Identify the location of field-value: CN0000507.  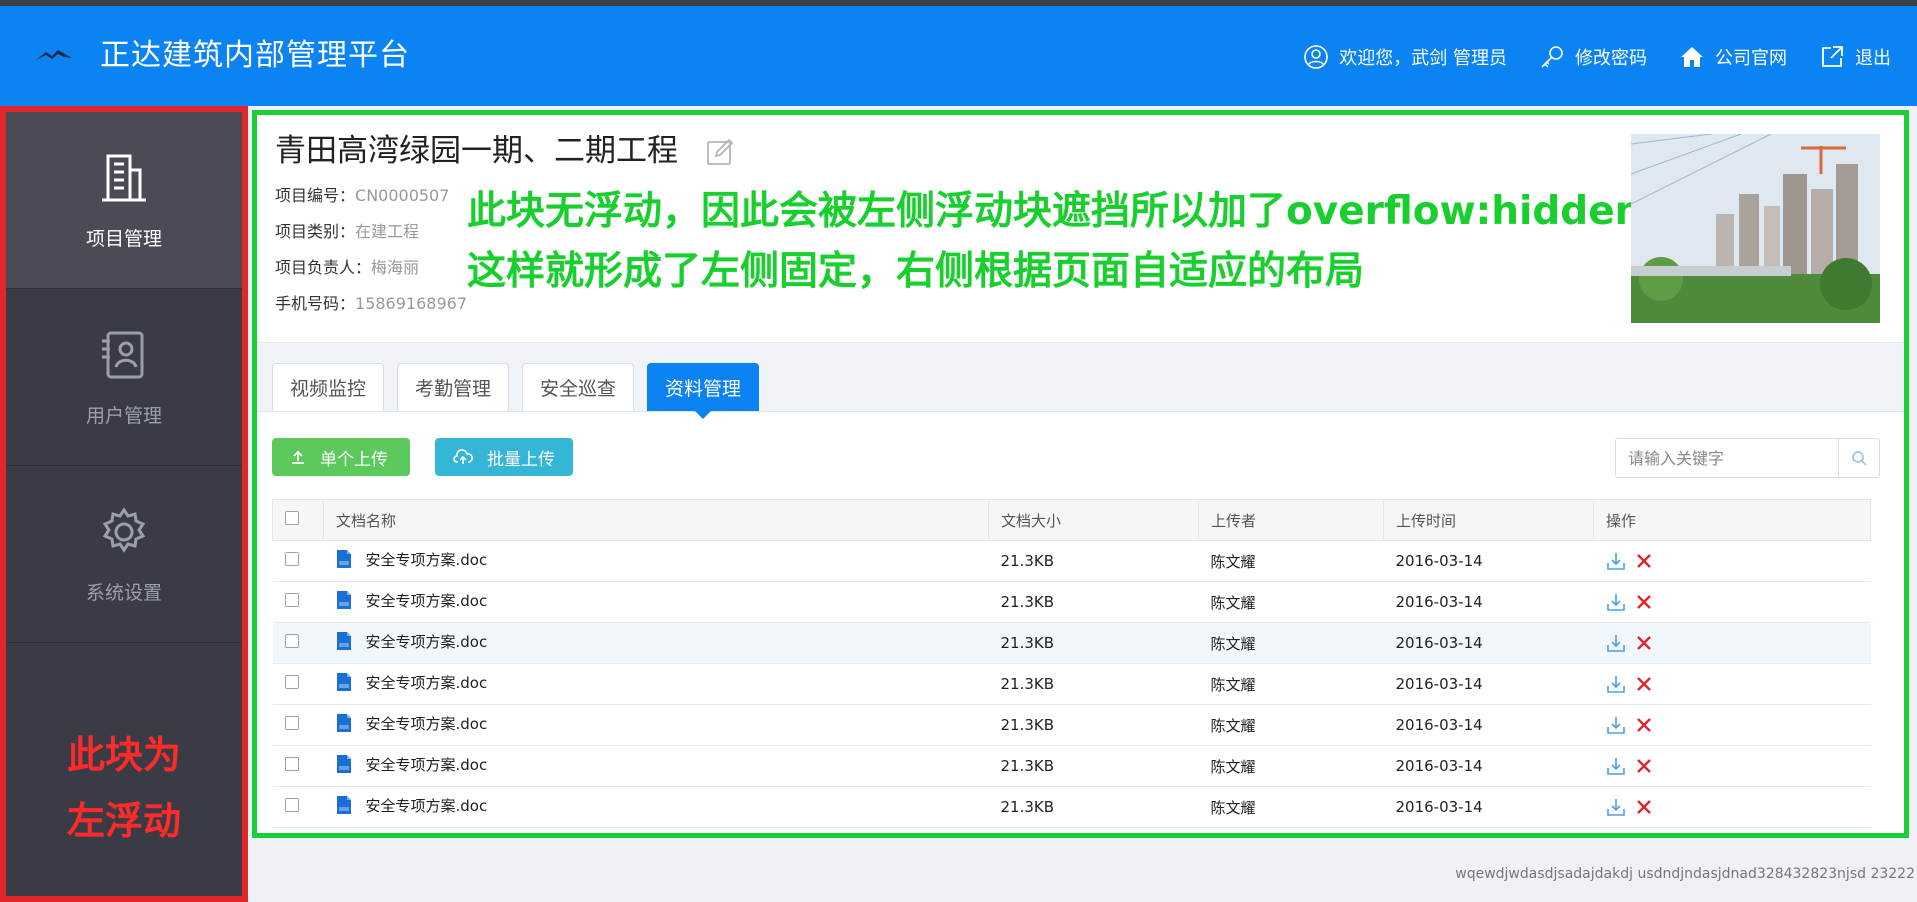
(402, 195).